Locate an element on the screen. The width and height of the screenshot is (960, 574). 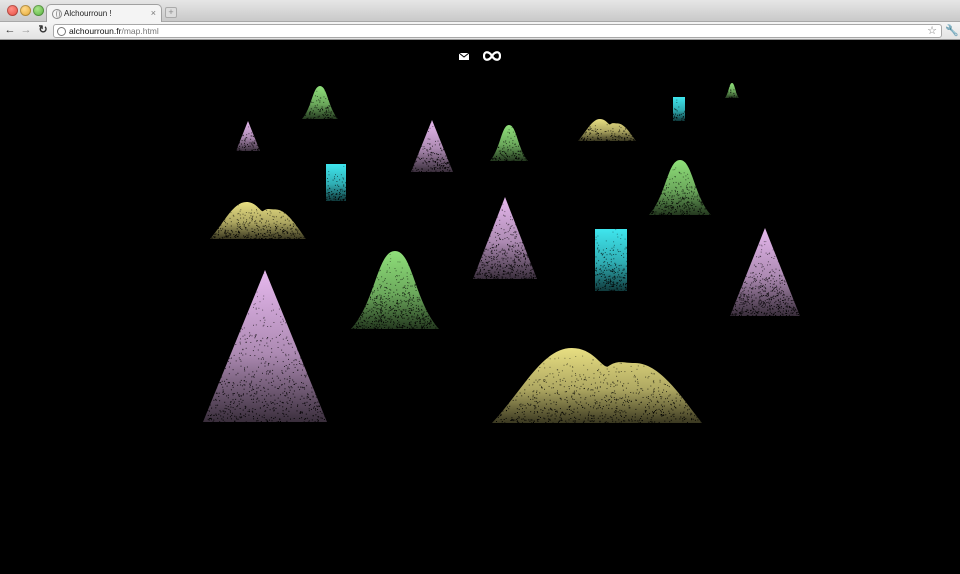
green-hill is located at coordinates (509, 143).